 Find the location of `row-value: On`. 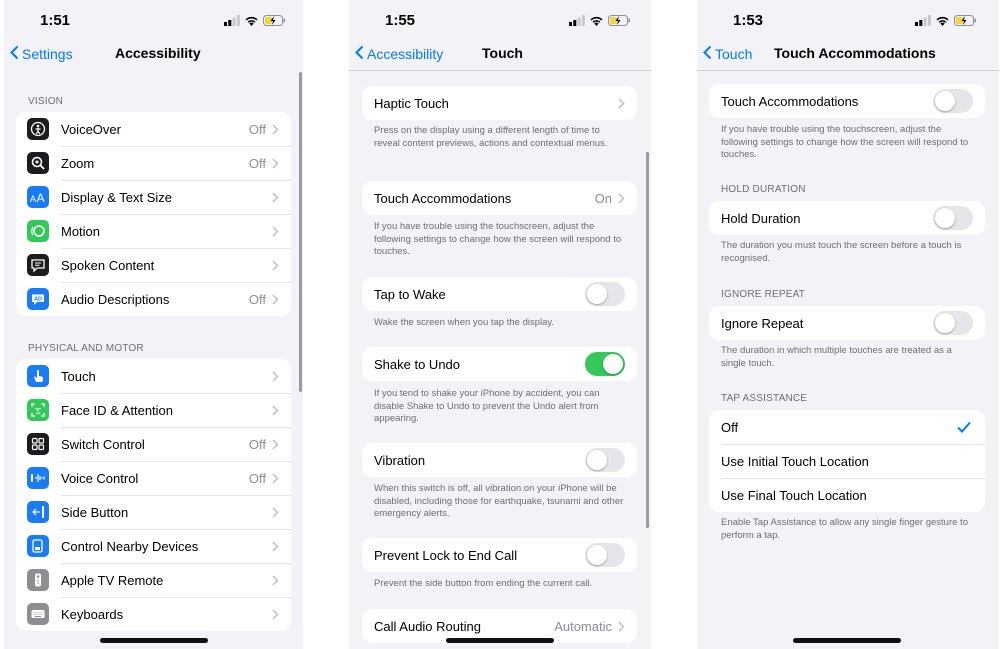

row-value: On is located at coordinates (603, 198).